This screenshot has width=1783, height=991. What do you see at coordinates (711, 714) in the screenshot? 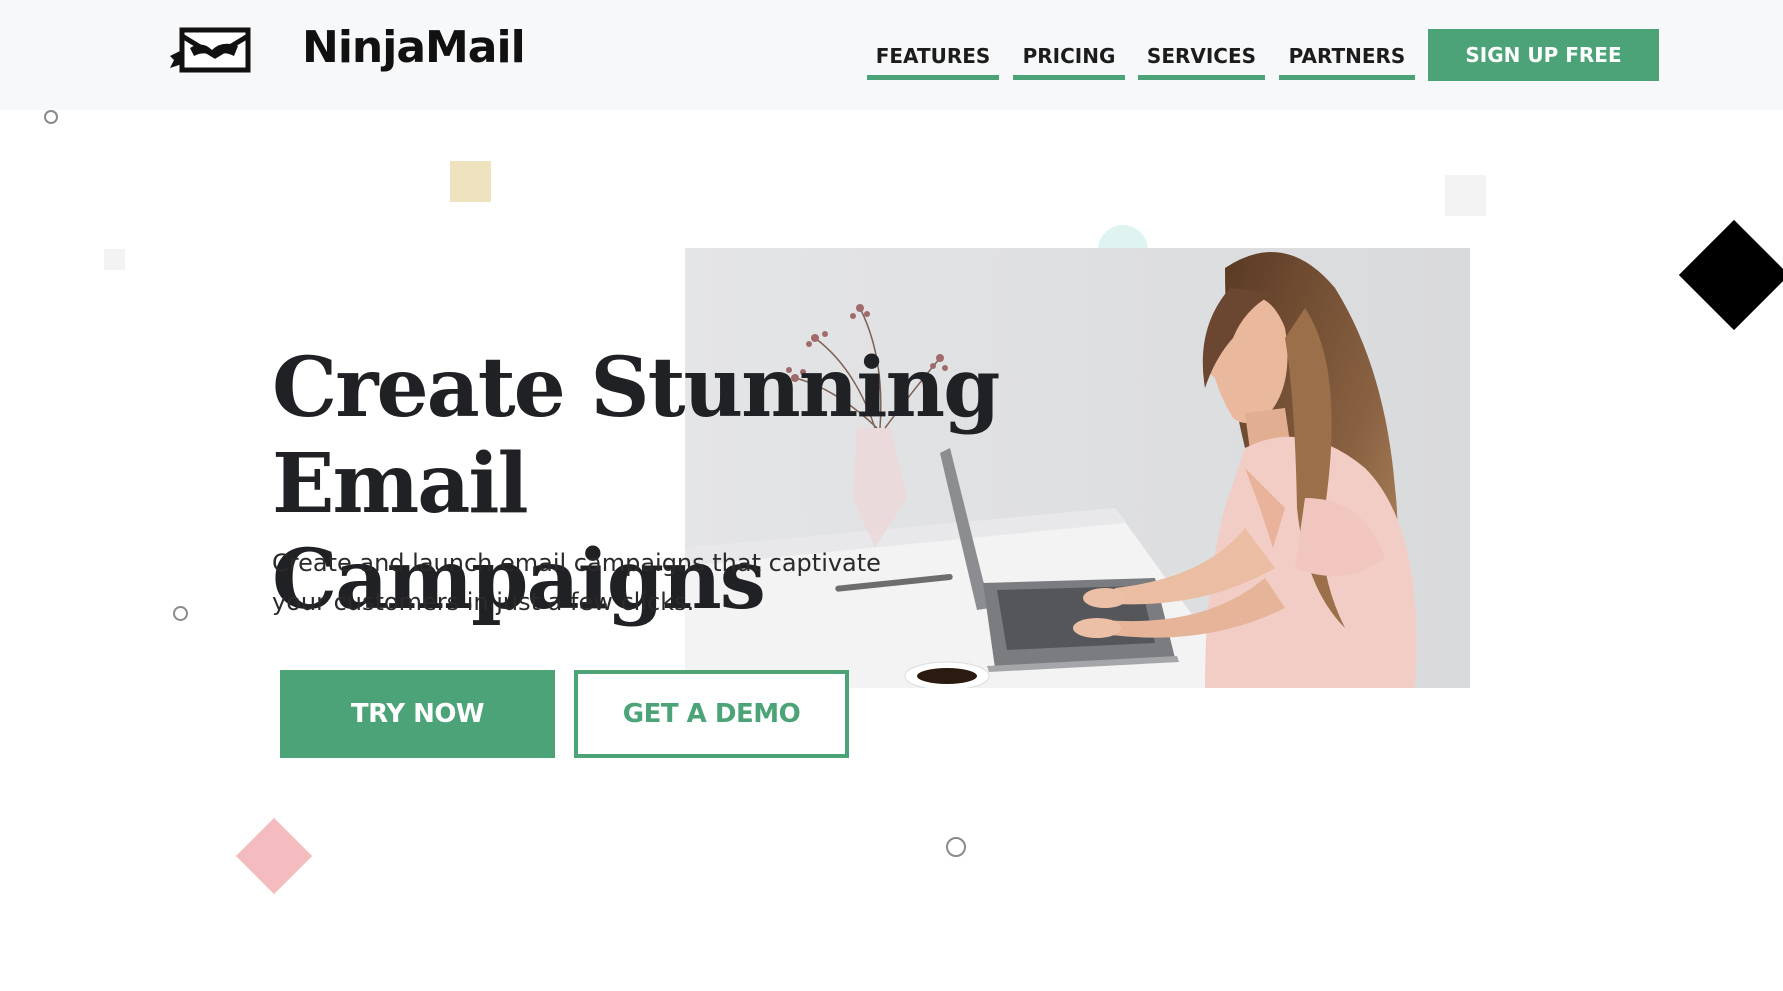
I see `get-a-demo-button: GET A DEMO` at bounding box center [711, 714].